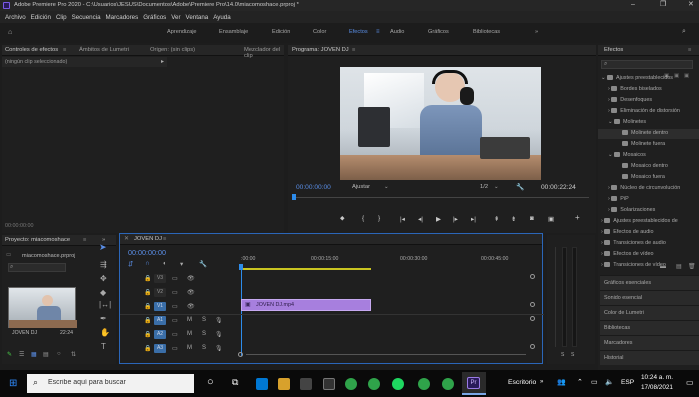 This screenshot has width=699, height=397. I want to click on add-button-icon: +, so click(577, 217).